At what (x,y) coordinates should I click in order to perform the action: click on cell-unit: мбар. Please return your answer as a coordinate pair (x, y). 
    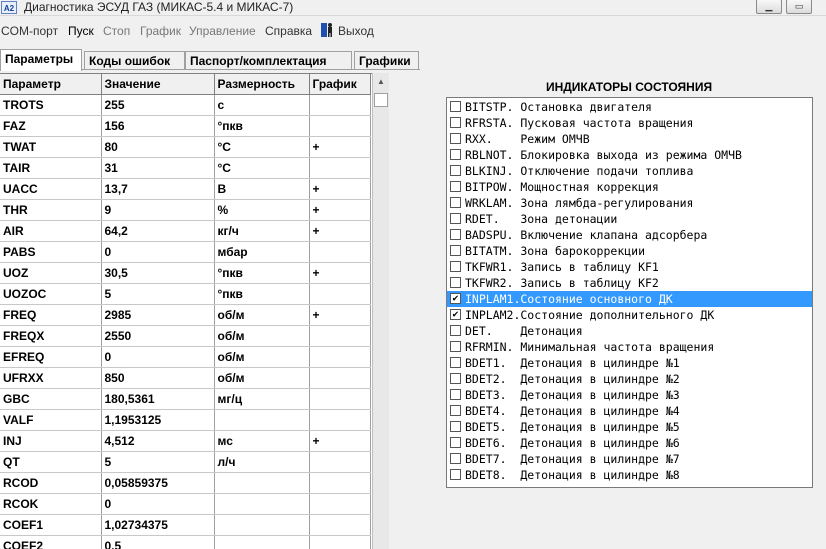
    Looking at the image, I should click on (262, 252).